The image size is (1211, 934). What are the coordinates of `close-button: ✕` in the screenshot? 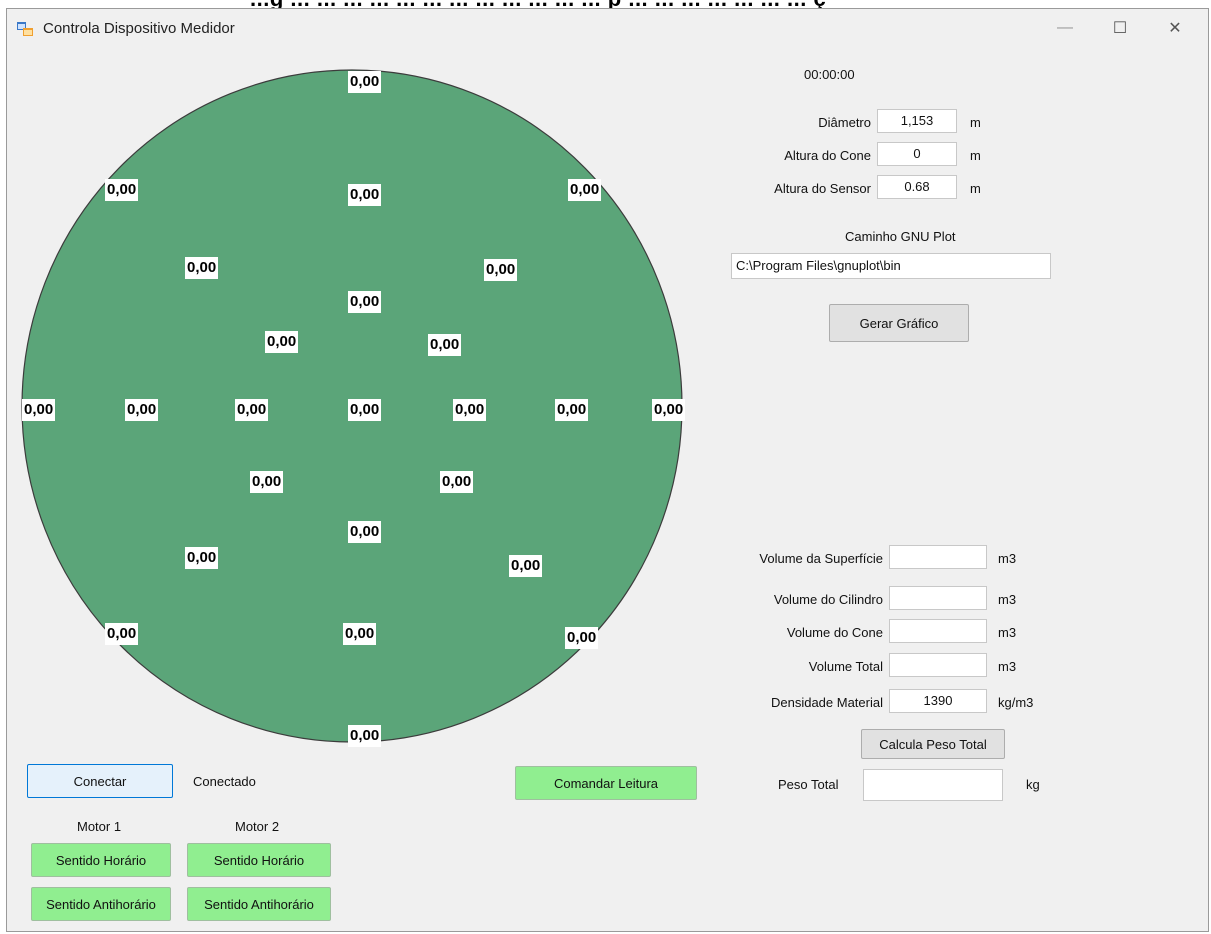 It's located at (1175, 28).